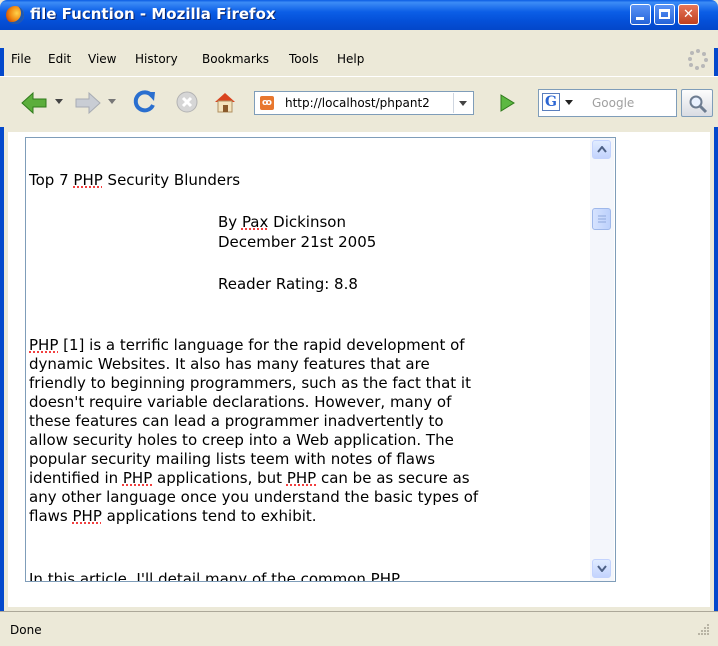 The height and width of the screenshot is (646, 718). I want to click on maximize-button, so click(664, 14).